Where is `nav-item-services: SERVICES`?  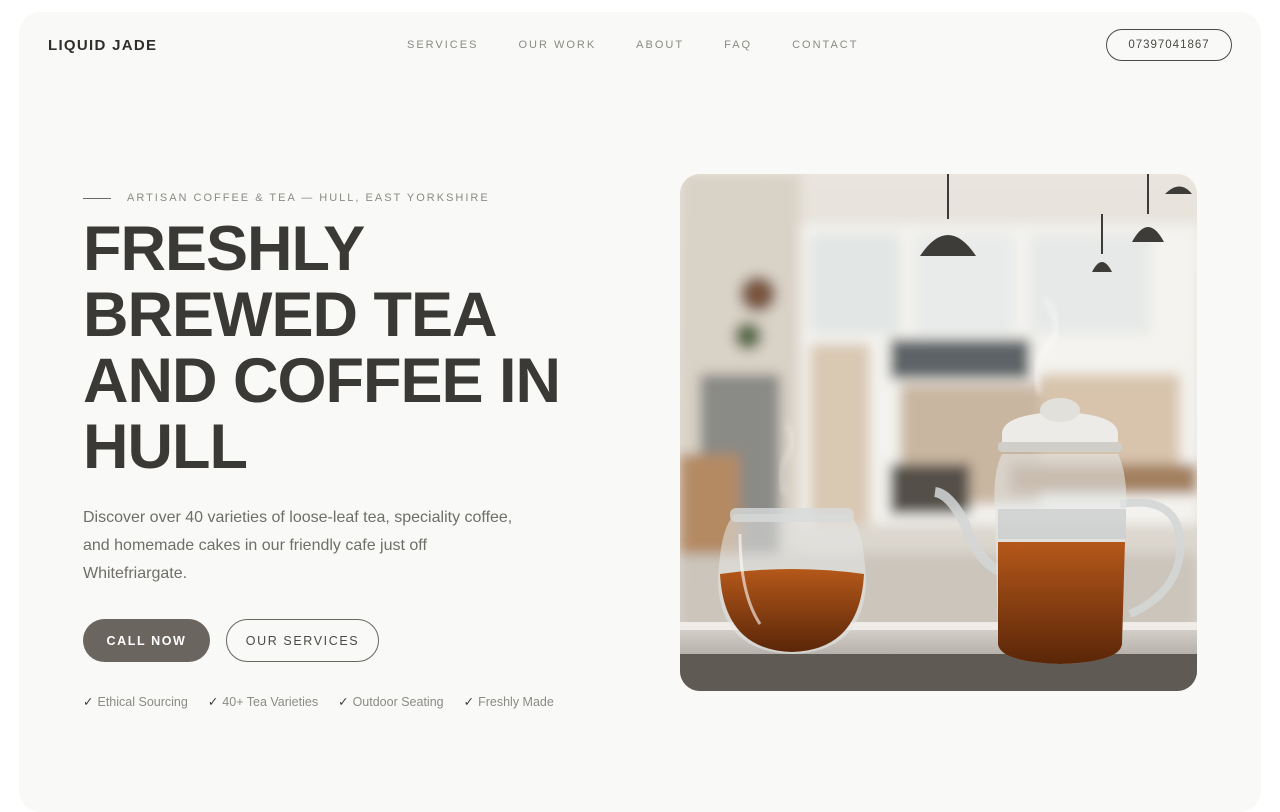
nav-item-services: SERVICES is located at coordinates (442, 45).